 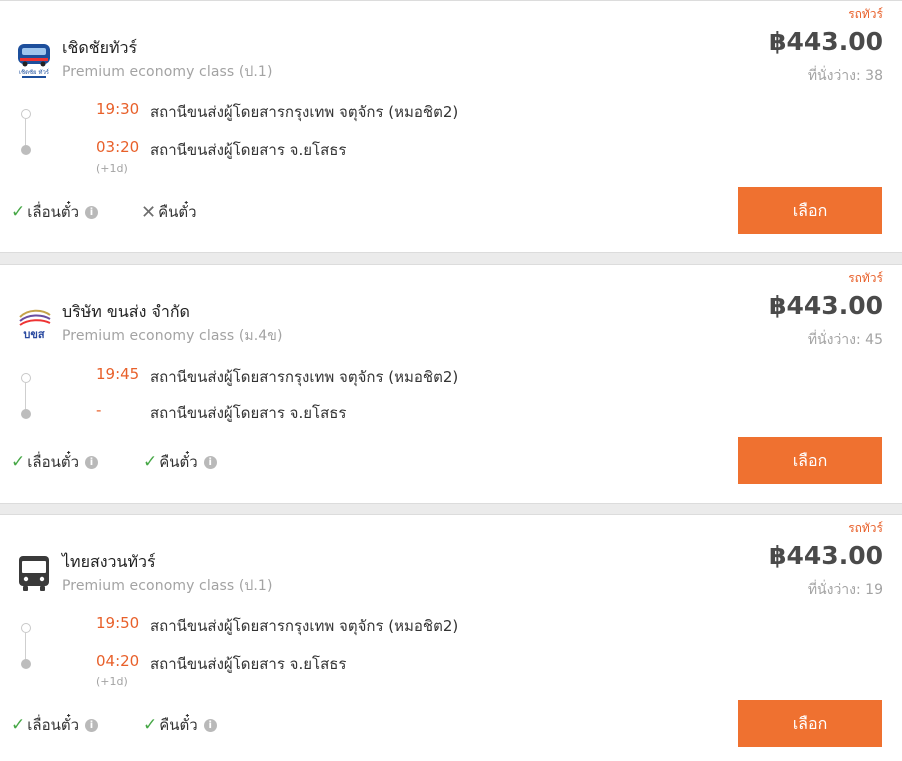 What do you see at coordinates (99, 410) in the screenshot?
I see `arrive-time: -` at bounding box center [99, 410].